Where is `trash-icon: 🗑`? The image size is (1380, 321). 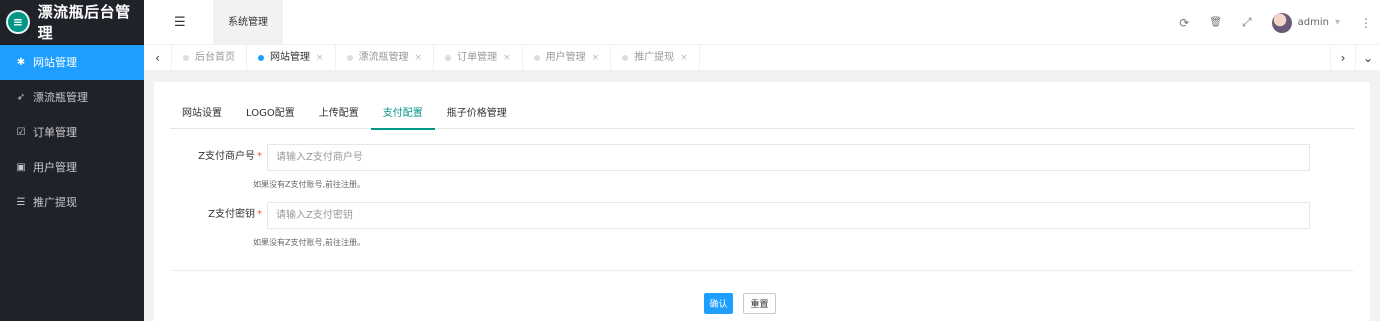 trash-icon: 🗑 is located at coordinates (1215, 22).